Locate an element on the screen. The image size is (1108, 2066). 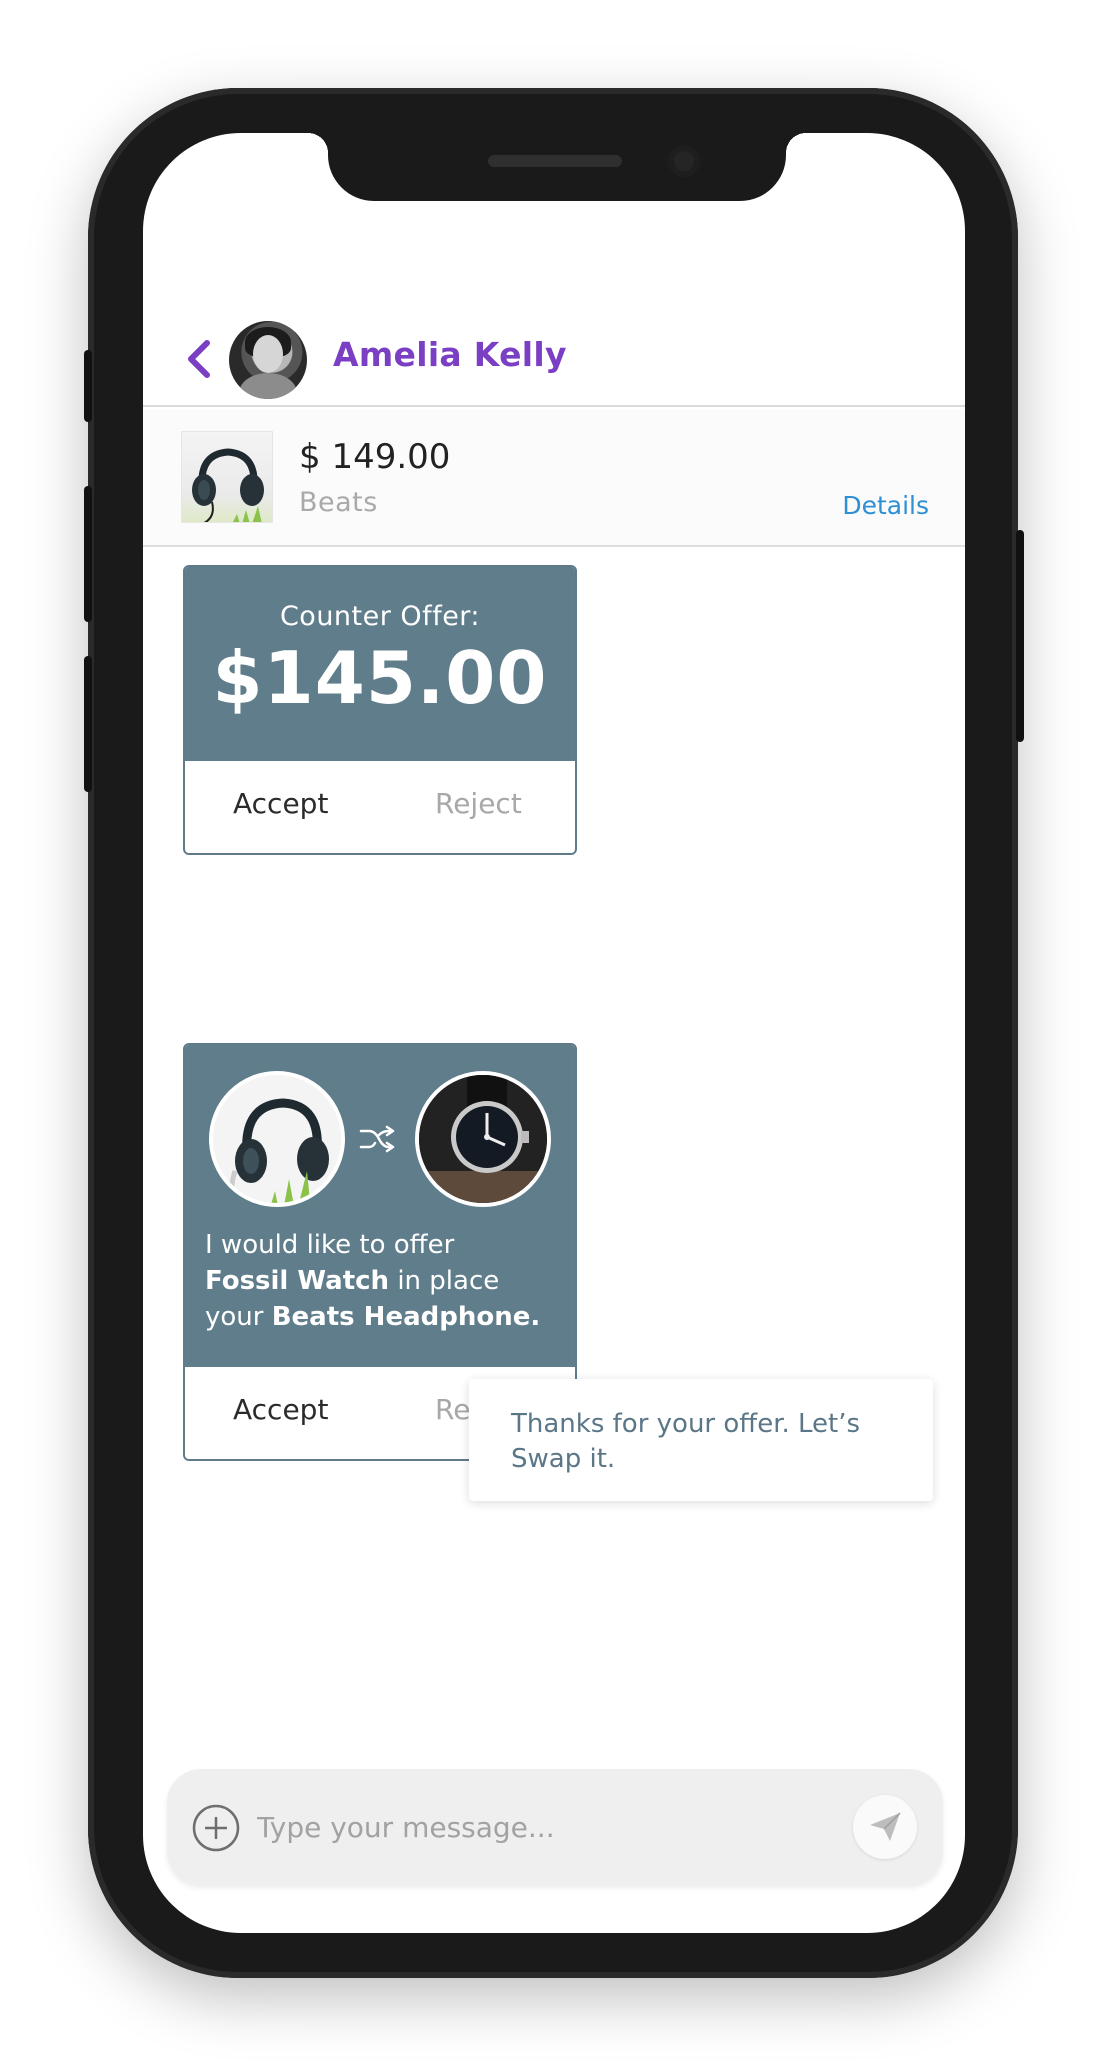
notch is located at coordinates (557, 167).